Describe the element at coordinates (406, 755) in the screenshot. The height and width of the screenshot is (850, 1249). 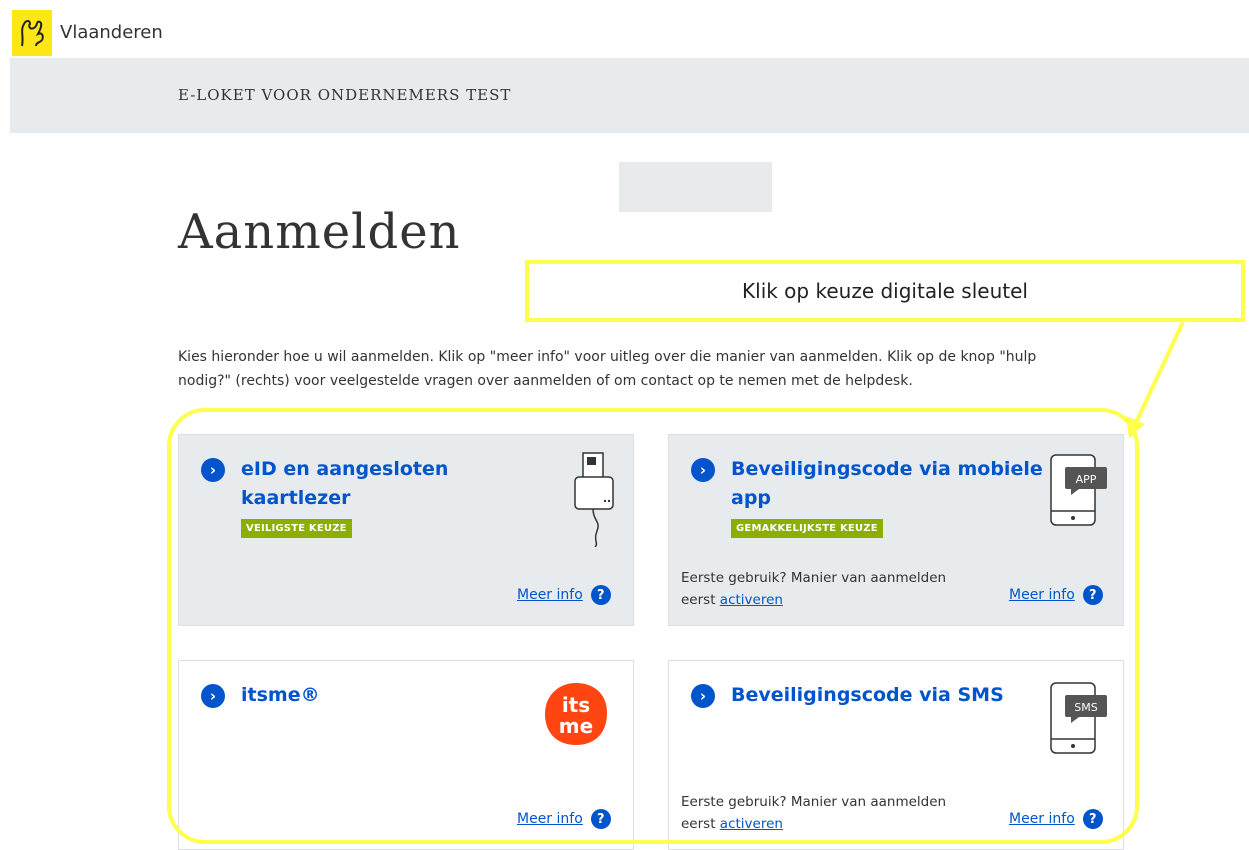
I see `option-card-itsme: › itsme® its me Meer info ?` at that location.